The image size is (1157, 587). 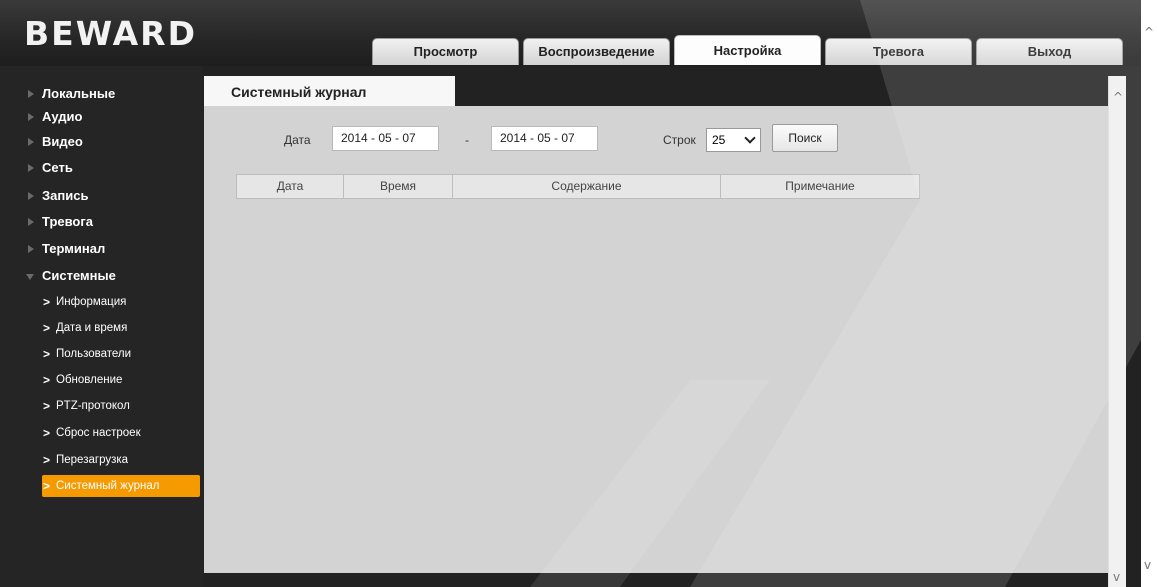 I want to click on search-button: Поиск, so click(x=805, y=138).